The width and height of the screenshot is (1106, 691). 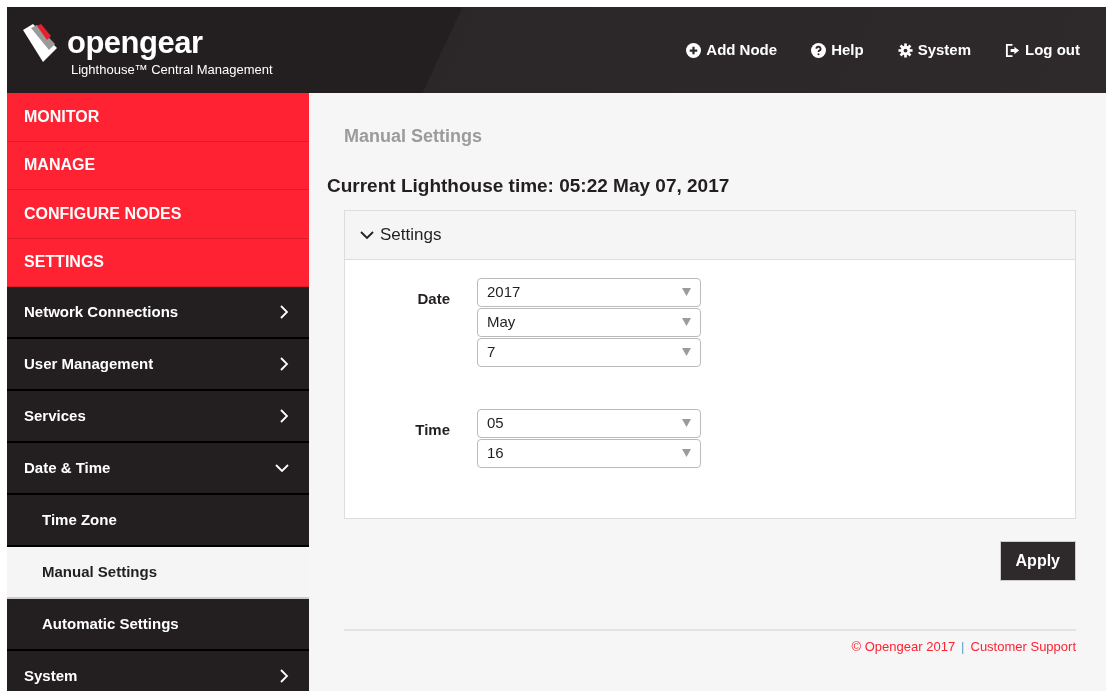 What do you see at coordinates (837, 50) in the screenshot?
I see `nav-link: Help` at bounding box center [837, 50].